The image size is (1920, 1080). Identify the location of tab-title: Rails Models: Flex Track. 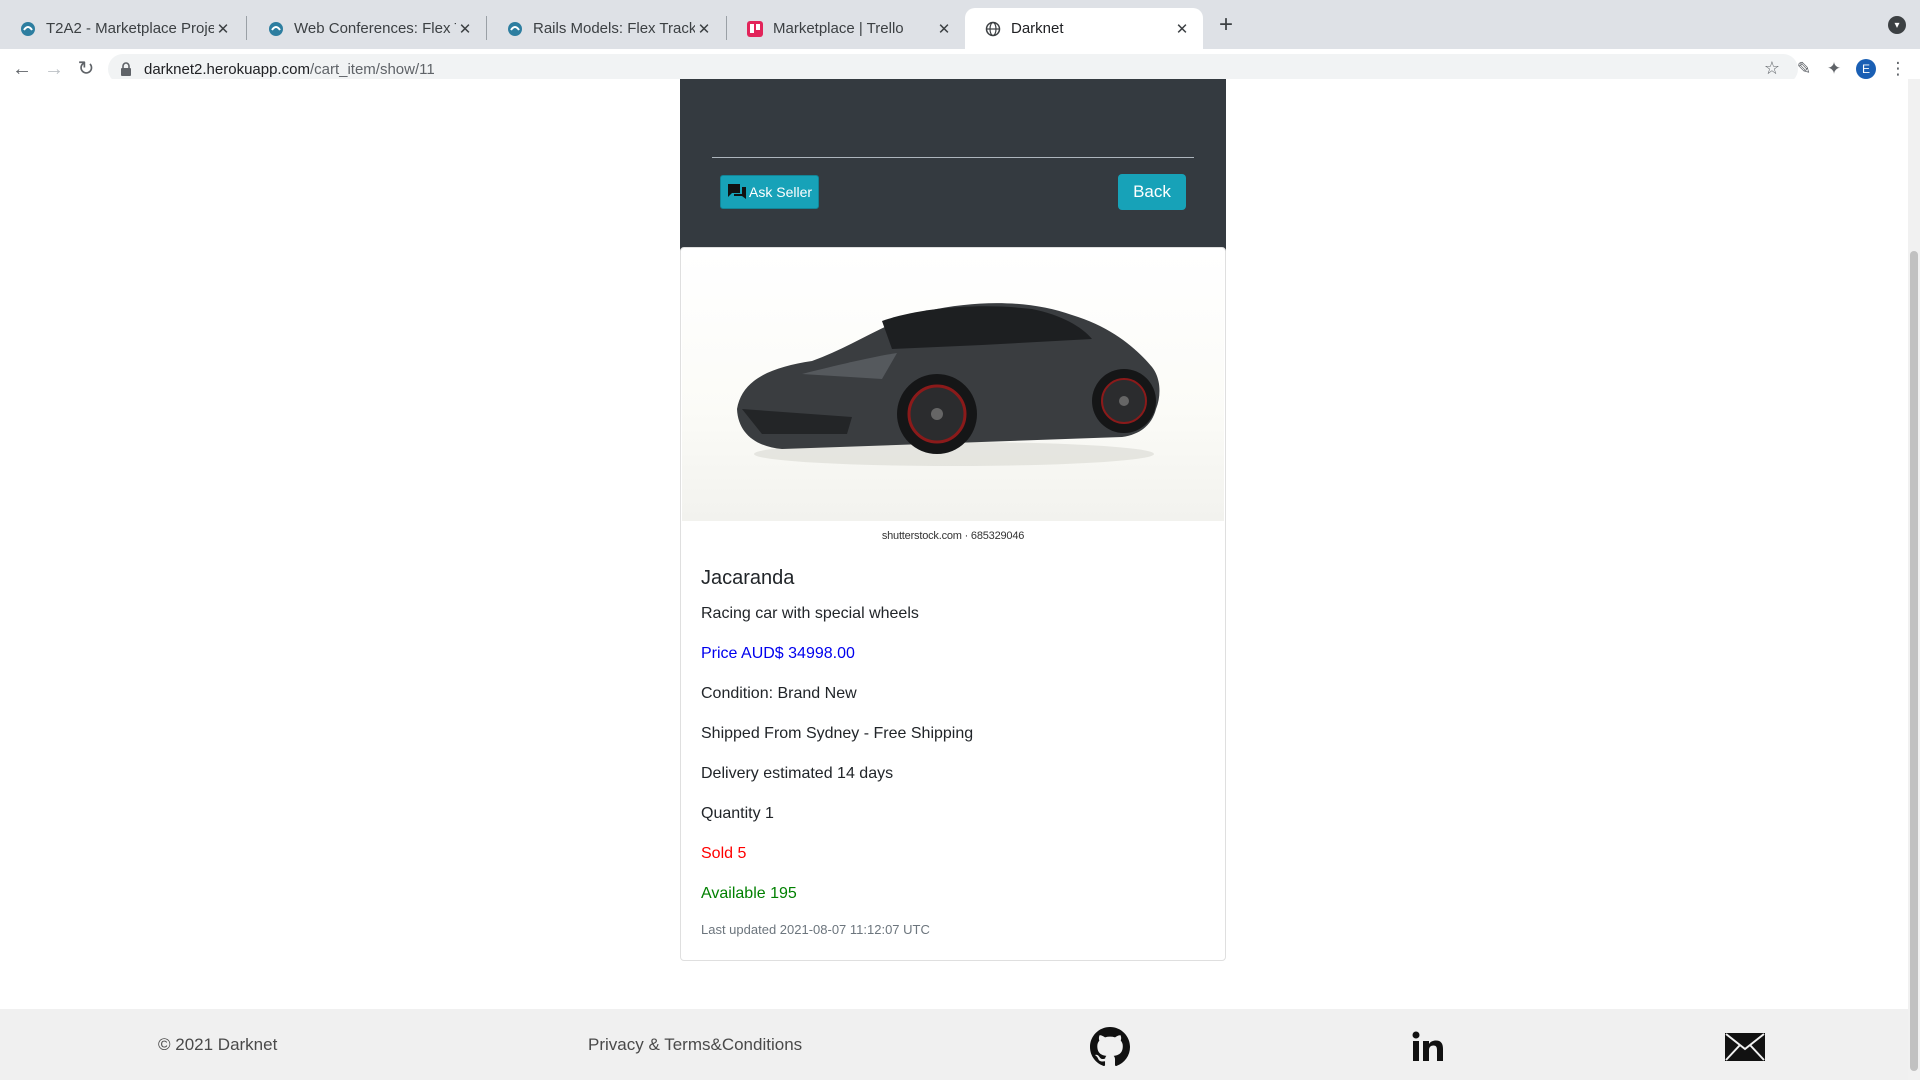
(614, 28).